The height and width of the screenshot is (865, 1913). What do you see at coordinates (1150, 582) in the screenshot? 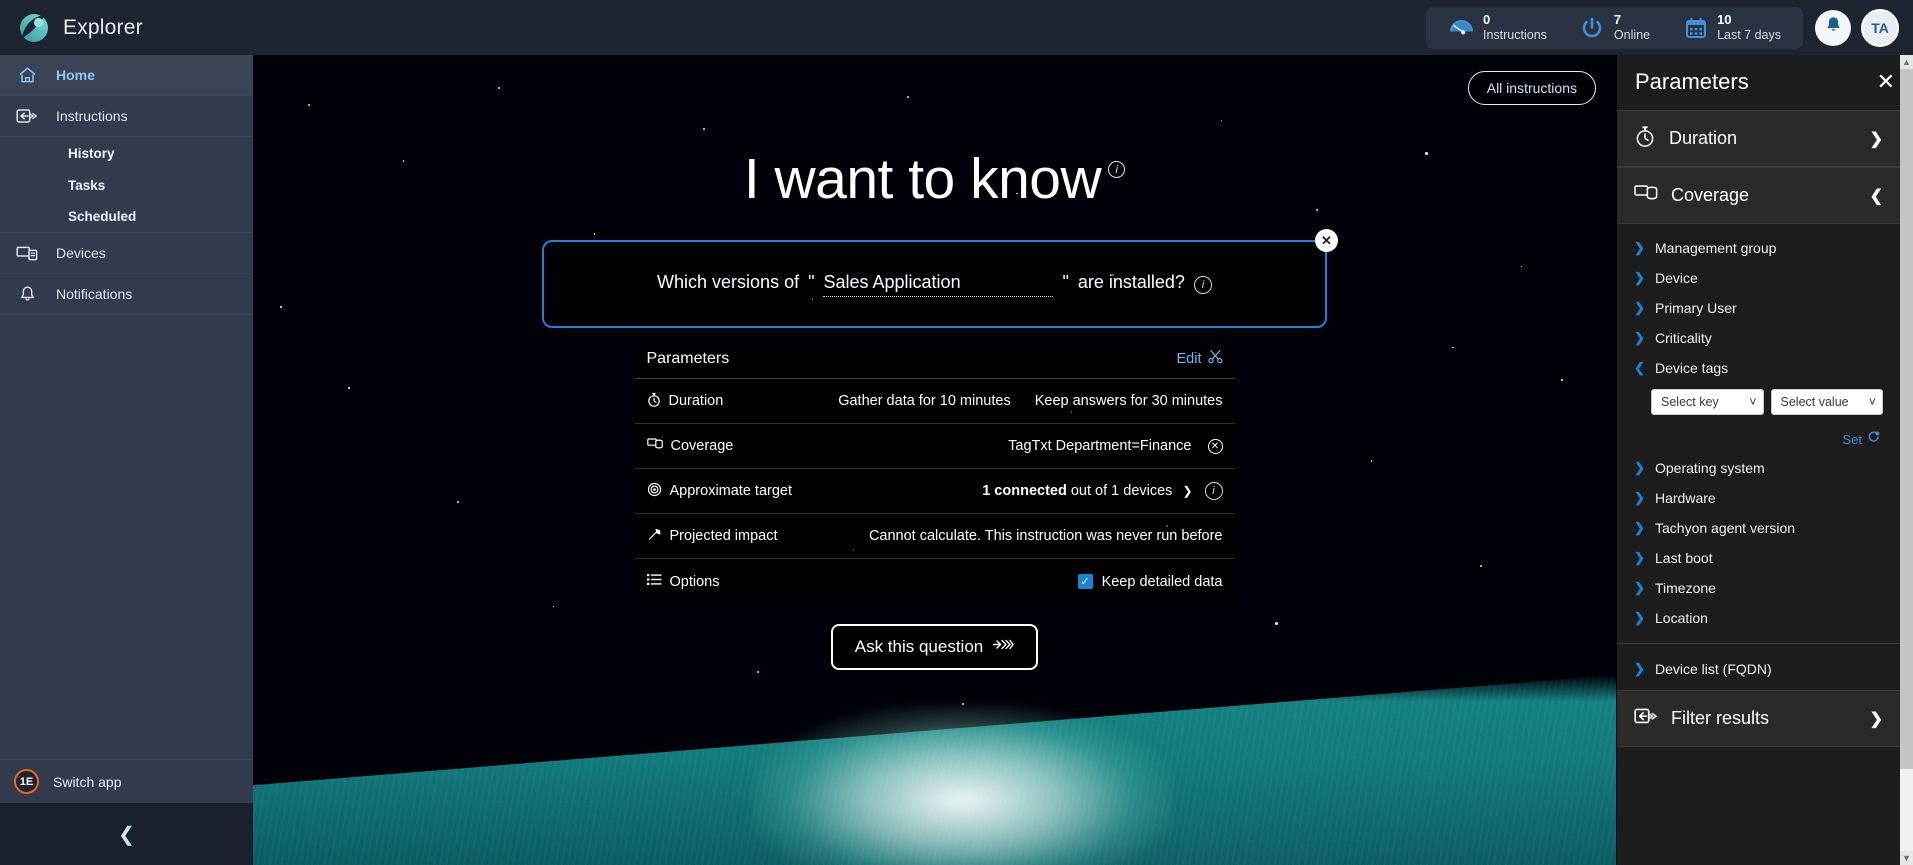
I see `keep-detailed-data-checkbox: ✓ Keep detailed data` at bounding box center [1150, 582].